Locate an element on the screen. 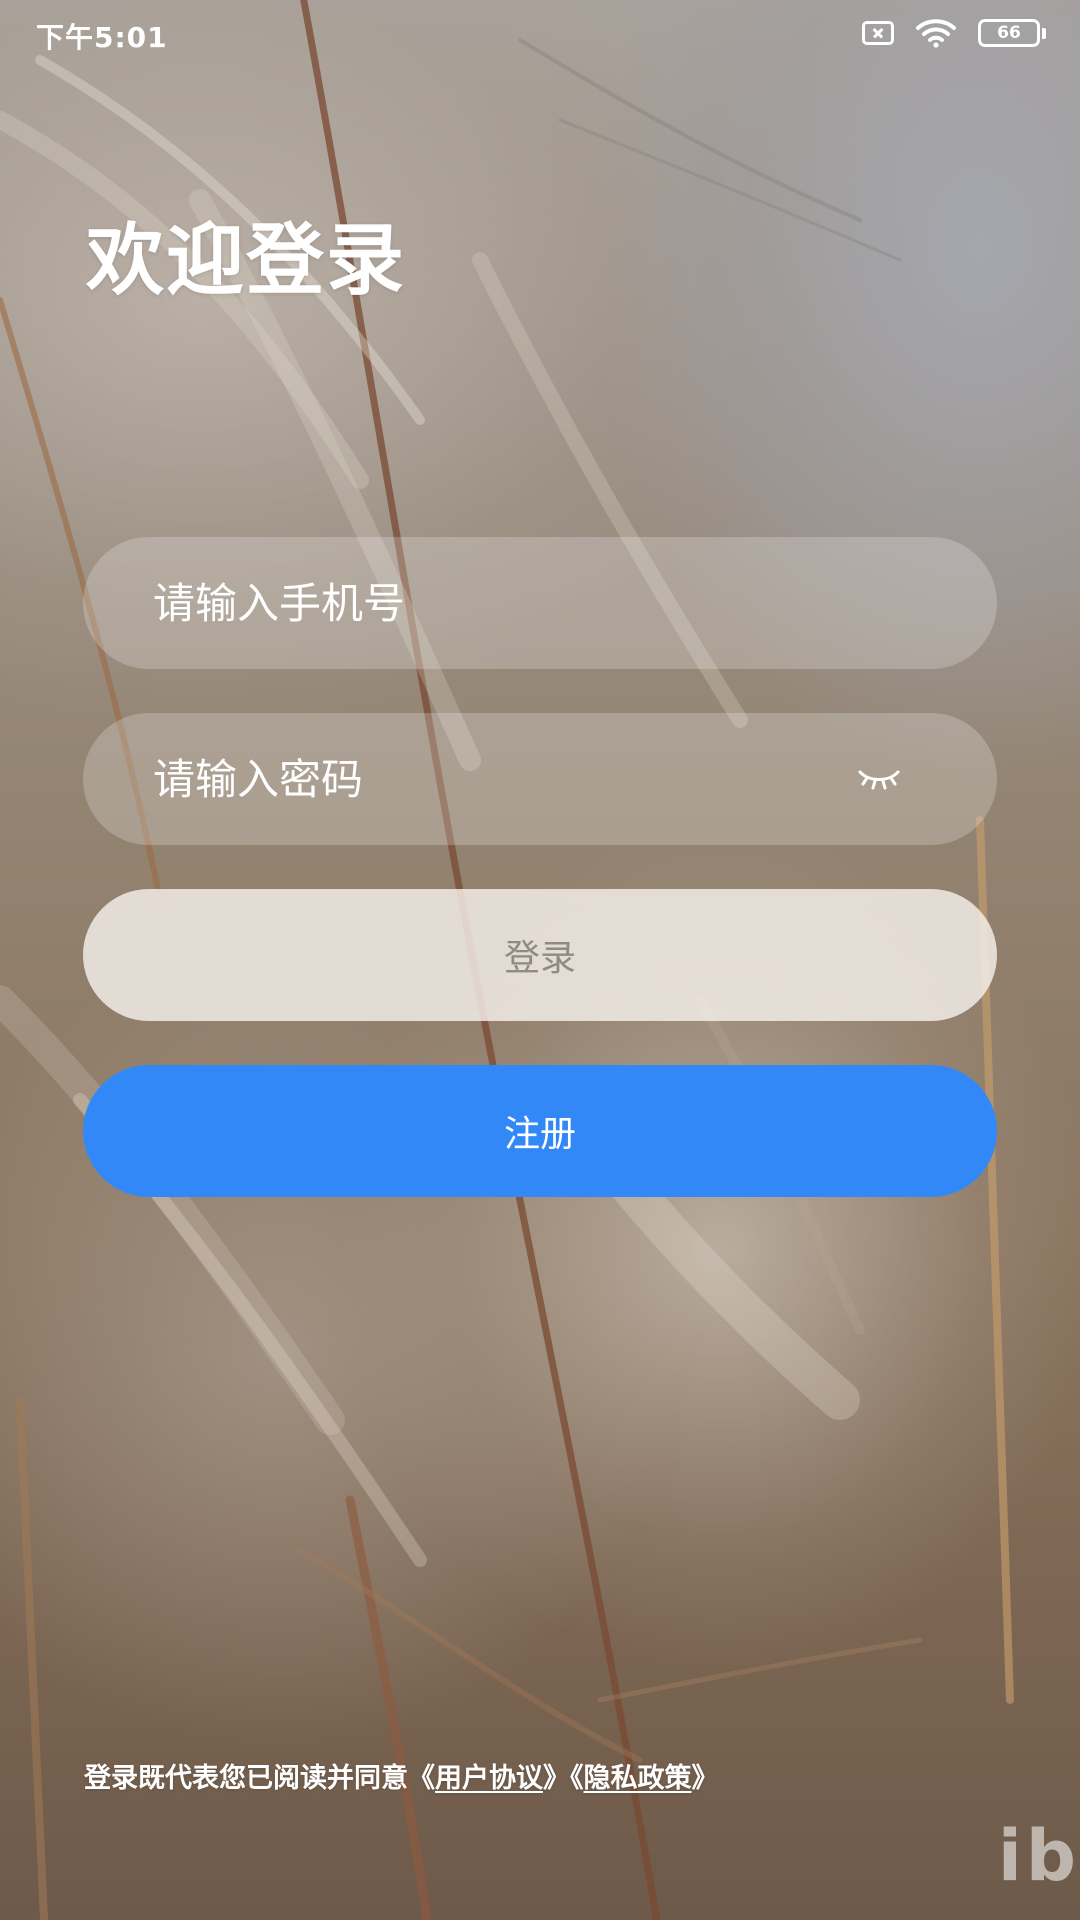  login-button: 登录 is located at coordinates (540, 955).